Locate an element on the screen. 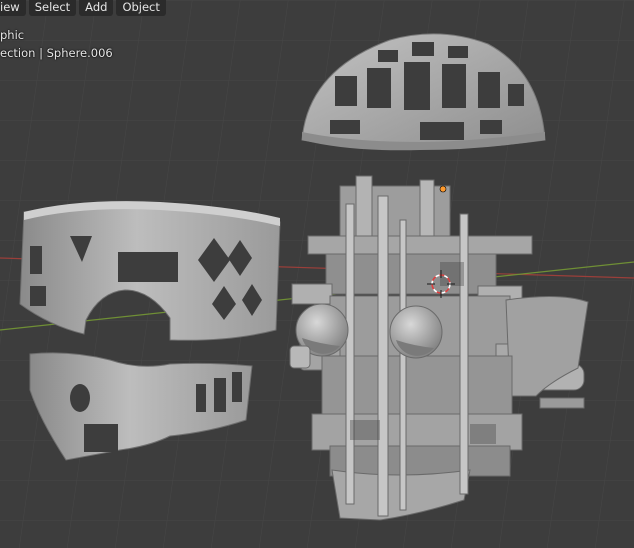 The width and height of the screenshot is (634, 548). menu-select: Select is located at coordinates (52, 8).